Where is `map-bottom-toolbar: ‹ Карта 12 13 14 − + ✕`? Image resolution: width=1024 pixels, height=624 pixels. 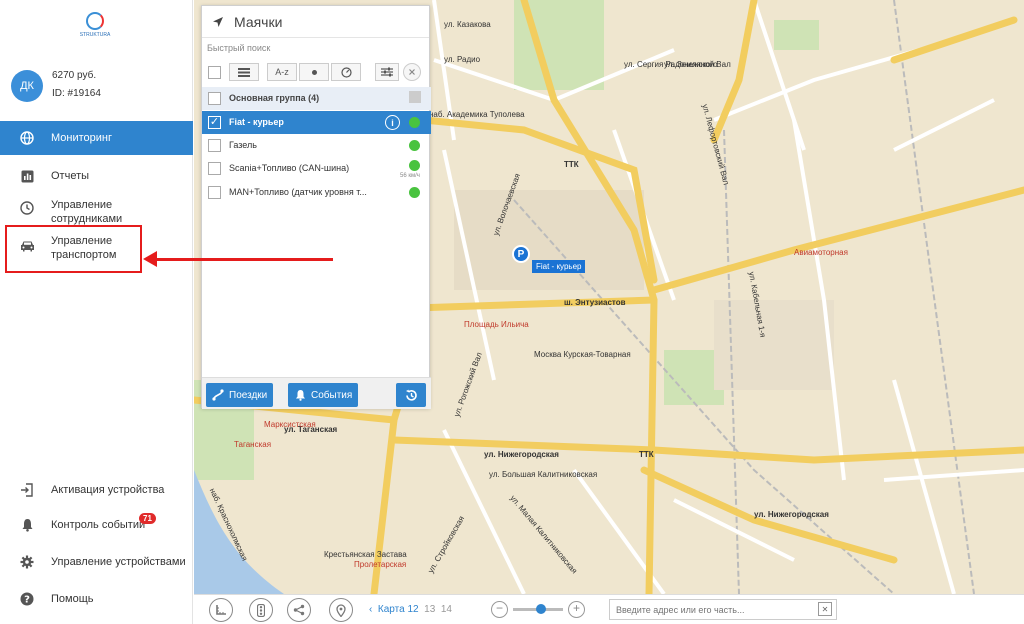
map-bottom-toolbar: ‹ Карта 12 13 14 − + ✕ is located at coordinates (609, 609).